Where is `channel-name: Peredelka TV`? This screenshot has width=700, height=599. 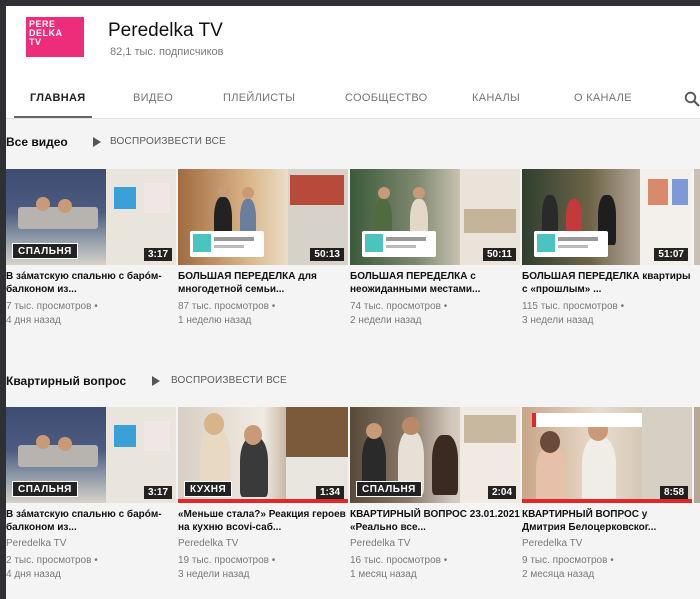 channel-name: Peredelka TV is located at coordinates (165, 30).